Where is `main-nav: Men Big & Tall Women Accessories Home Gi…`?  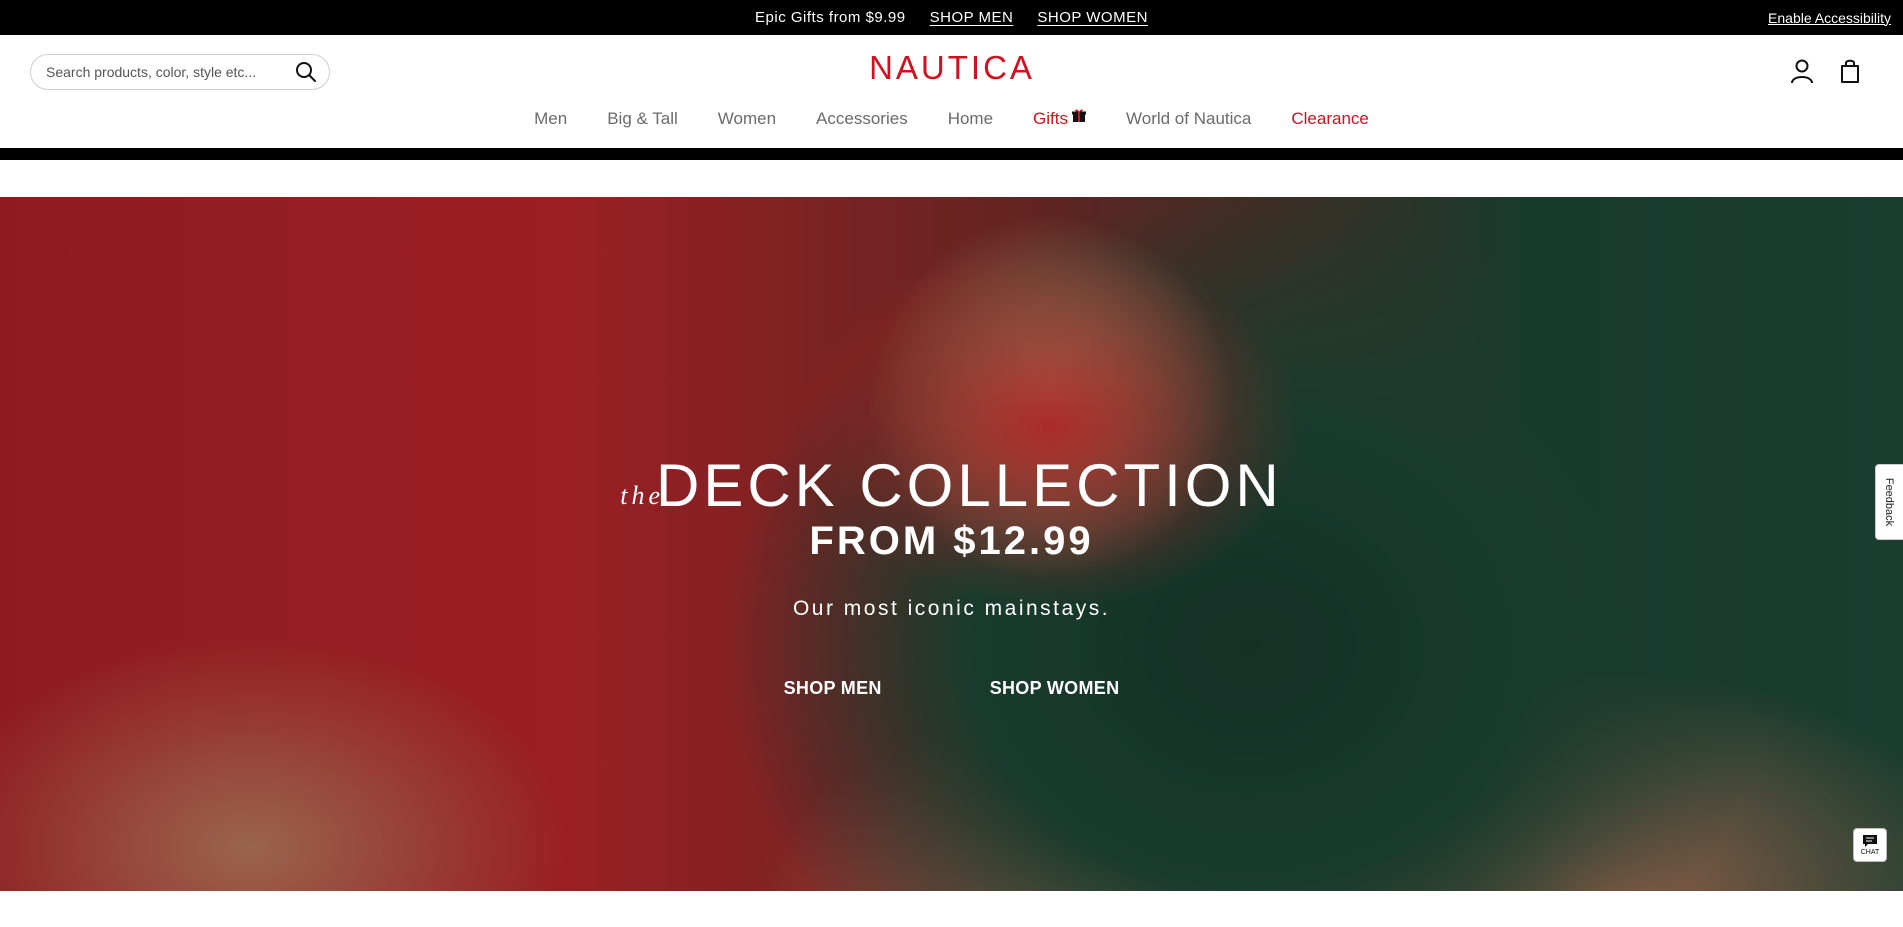
main-nav: Men Big & Tall Women Accessories Home Gi… is located at coordinates (951, 119).